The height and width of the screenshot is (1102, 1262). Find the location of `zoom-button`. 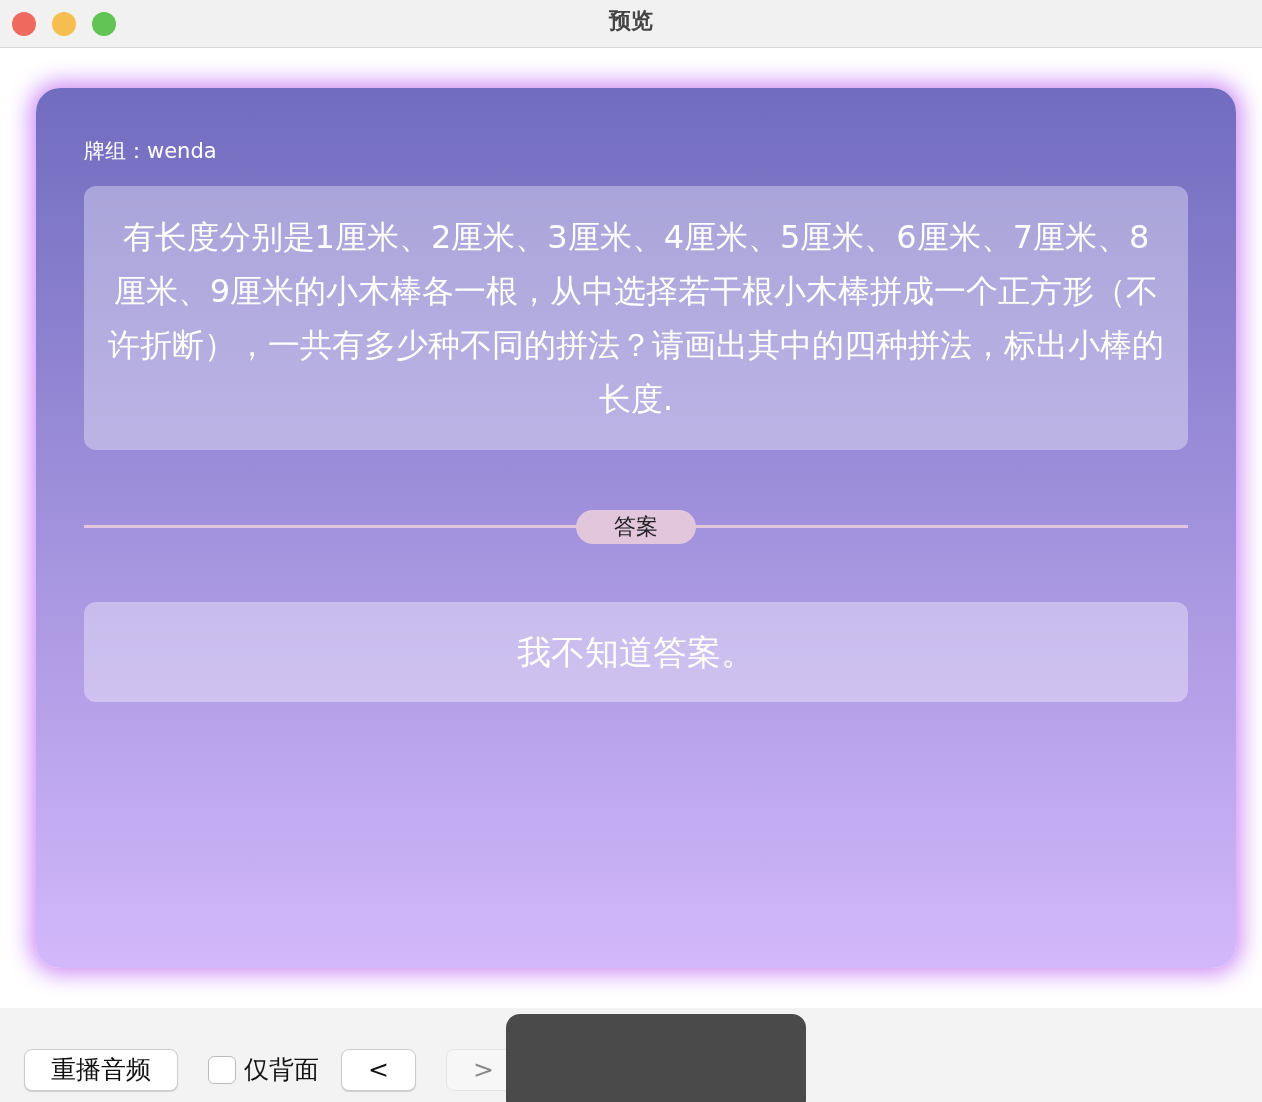

zoom-button is located at coordinates (104, 23).